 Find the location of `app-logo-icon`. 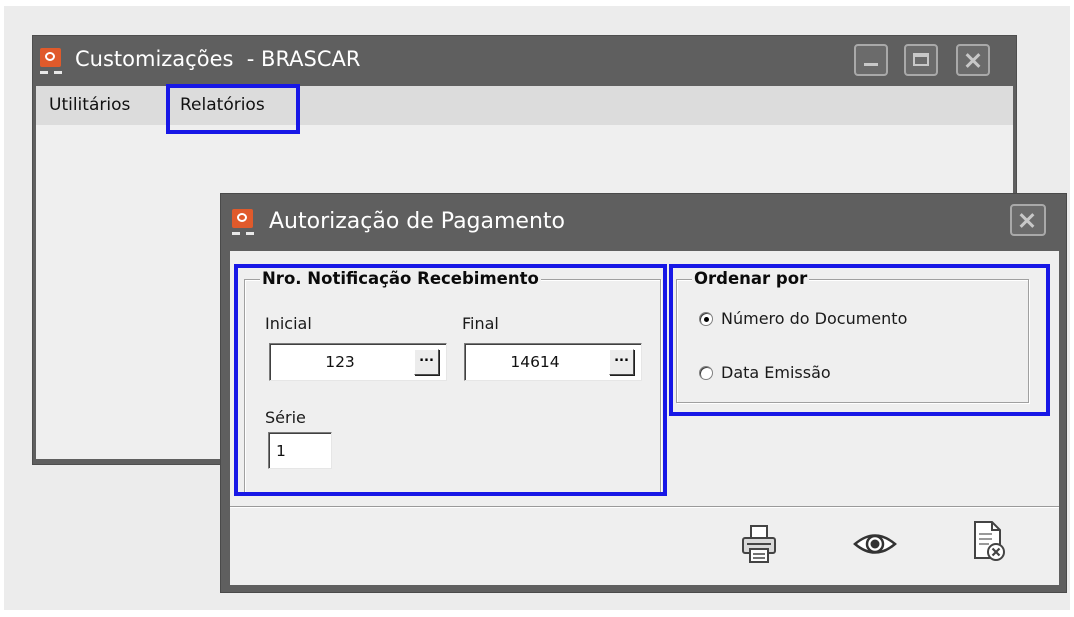

app-logo-icon is located at coordinates (54, 62).